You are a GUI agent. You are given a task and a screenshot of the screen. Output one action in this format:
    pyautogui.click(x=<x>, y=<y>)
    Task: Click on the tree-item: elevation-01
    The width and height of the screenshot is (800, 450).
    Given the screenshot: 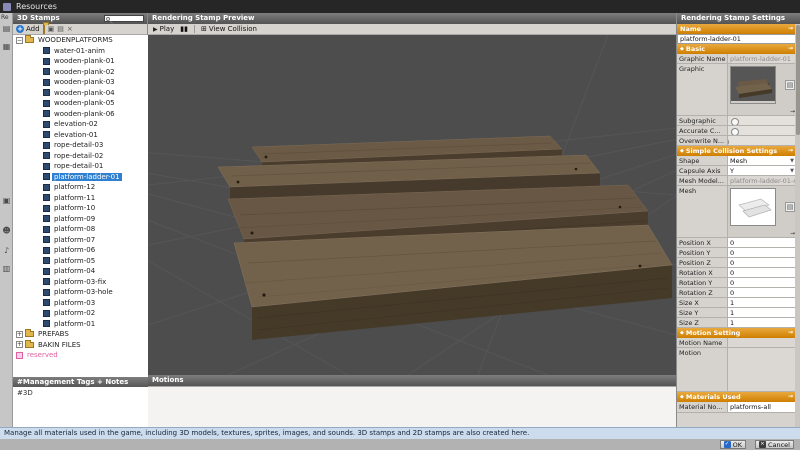 What is the action you would take?
    pyautogui.click(x=80, y=135)
    